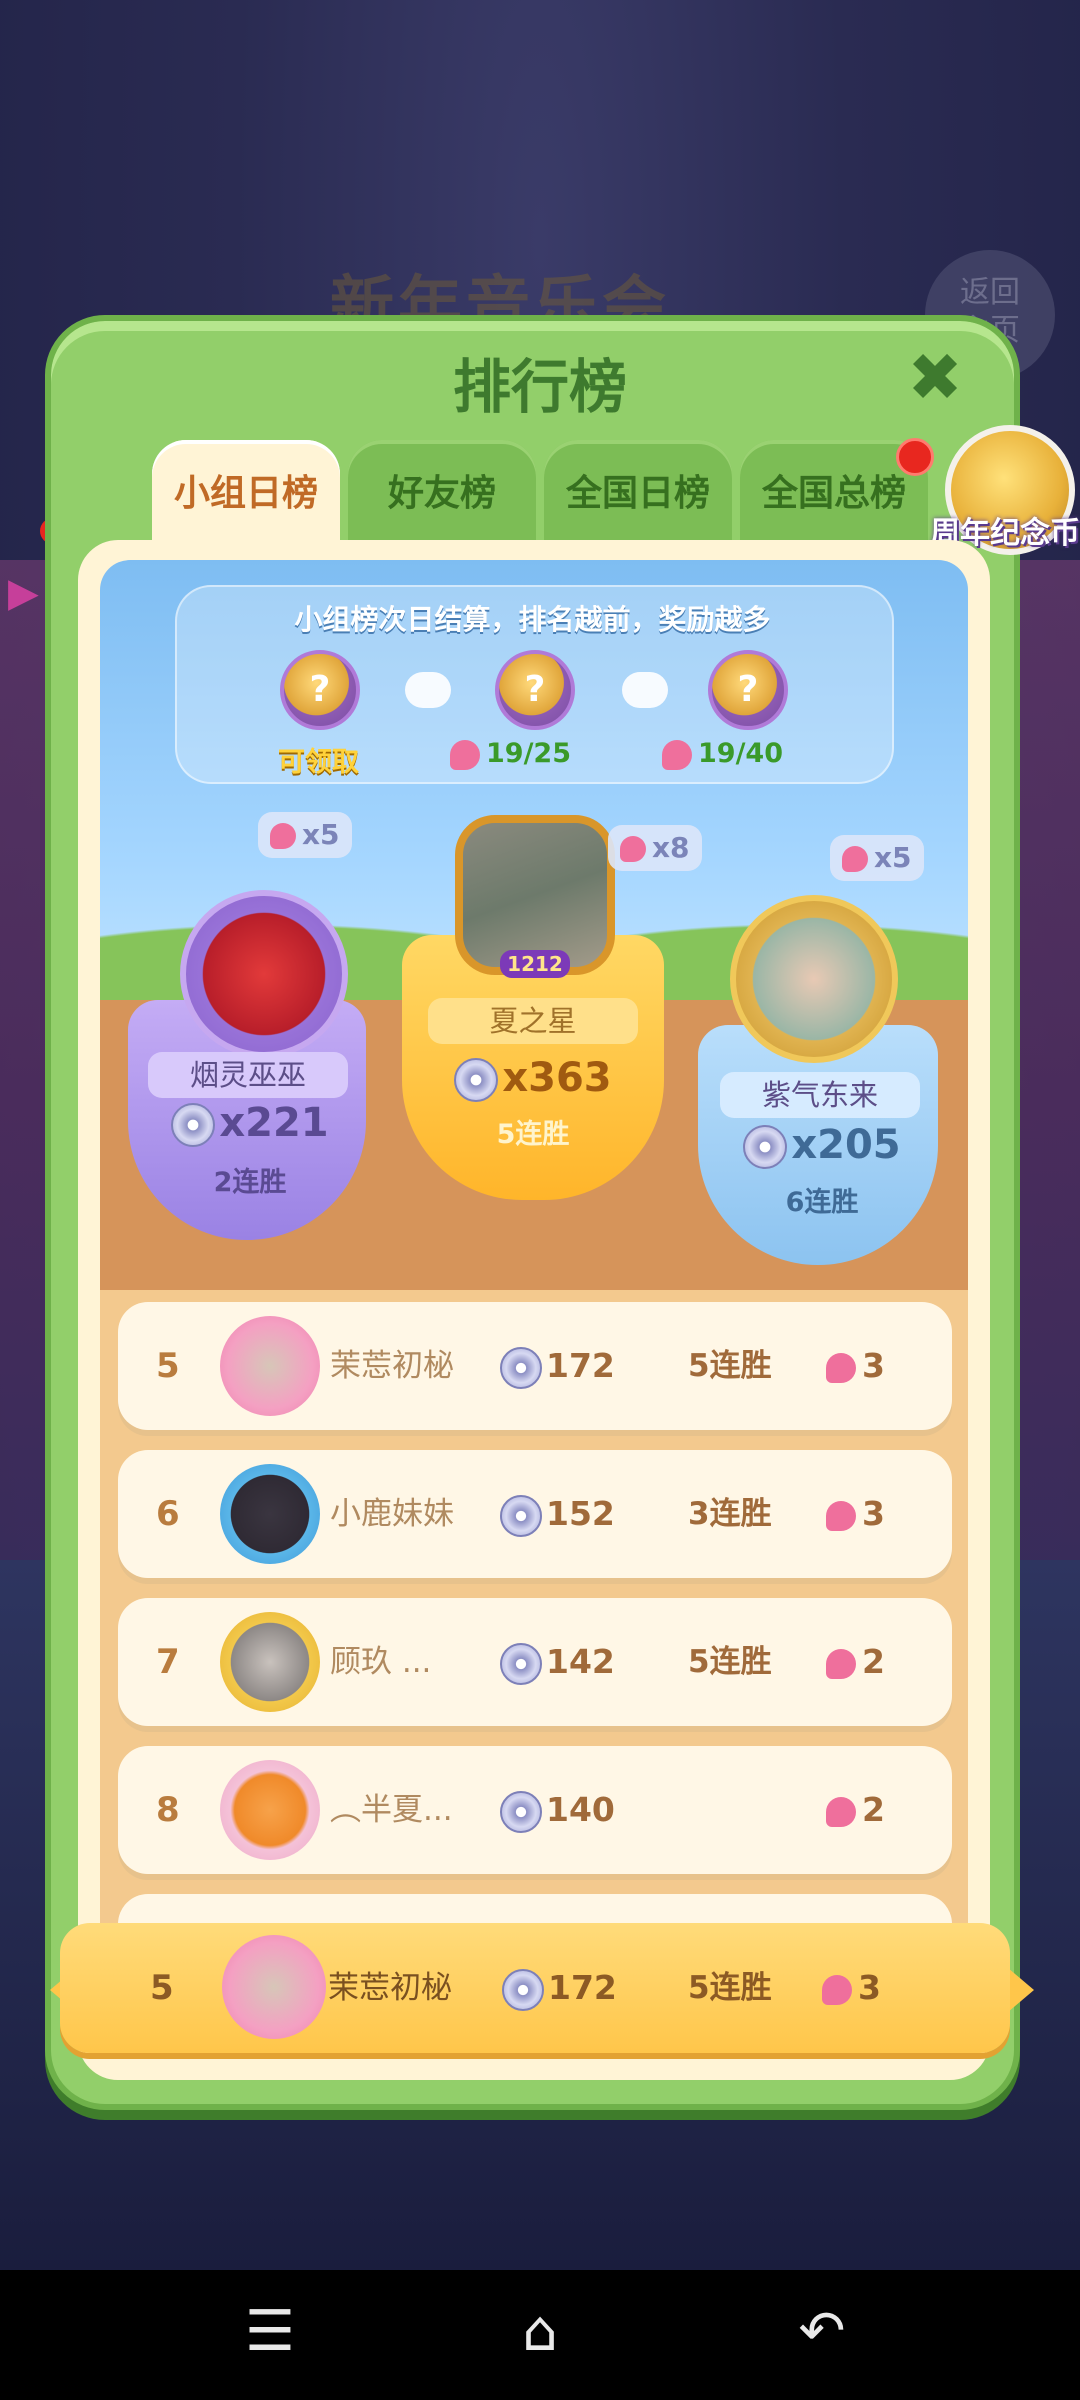 Image resolution: width=1080 pixels, height=2400 pixels. Describe the element at coordinates (168, 1662) in the screenshot. I see `rank-number: 7` at that location.